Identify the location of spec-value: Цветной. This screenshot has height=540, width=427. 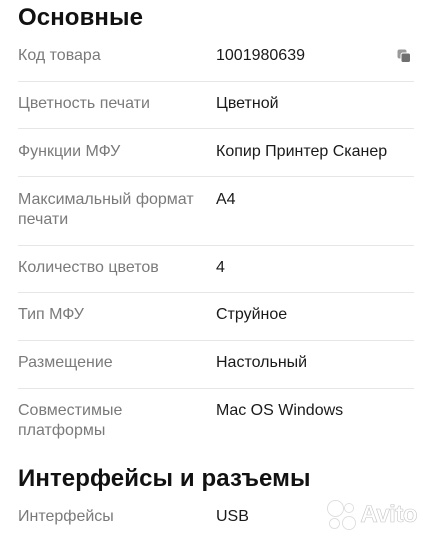
(247, 103).